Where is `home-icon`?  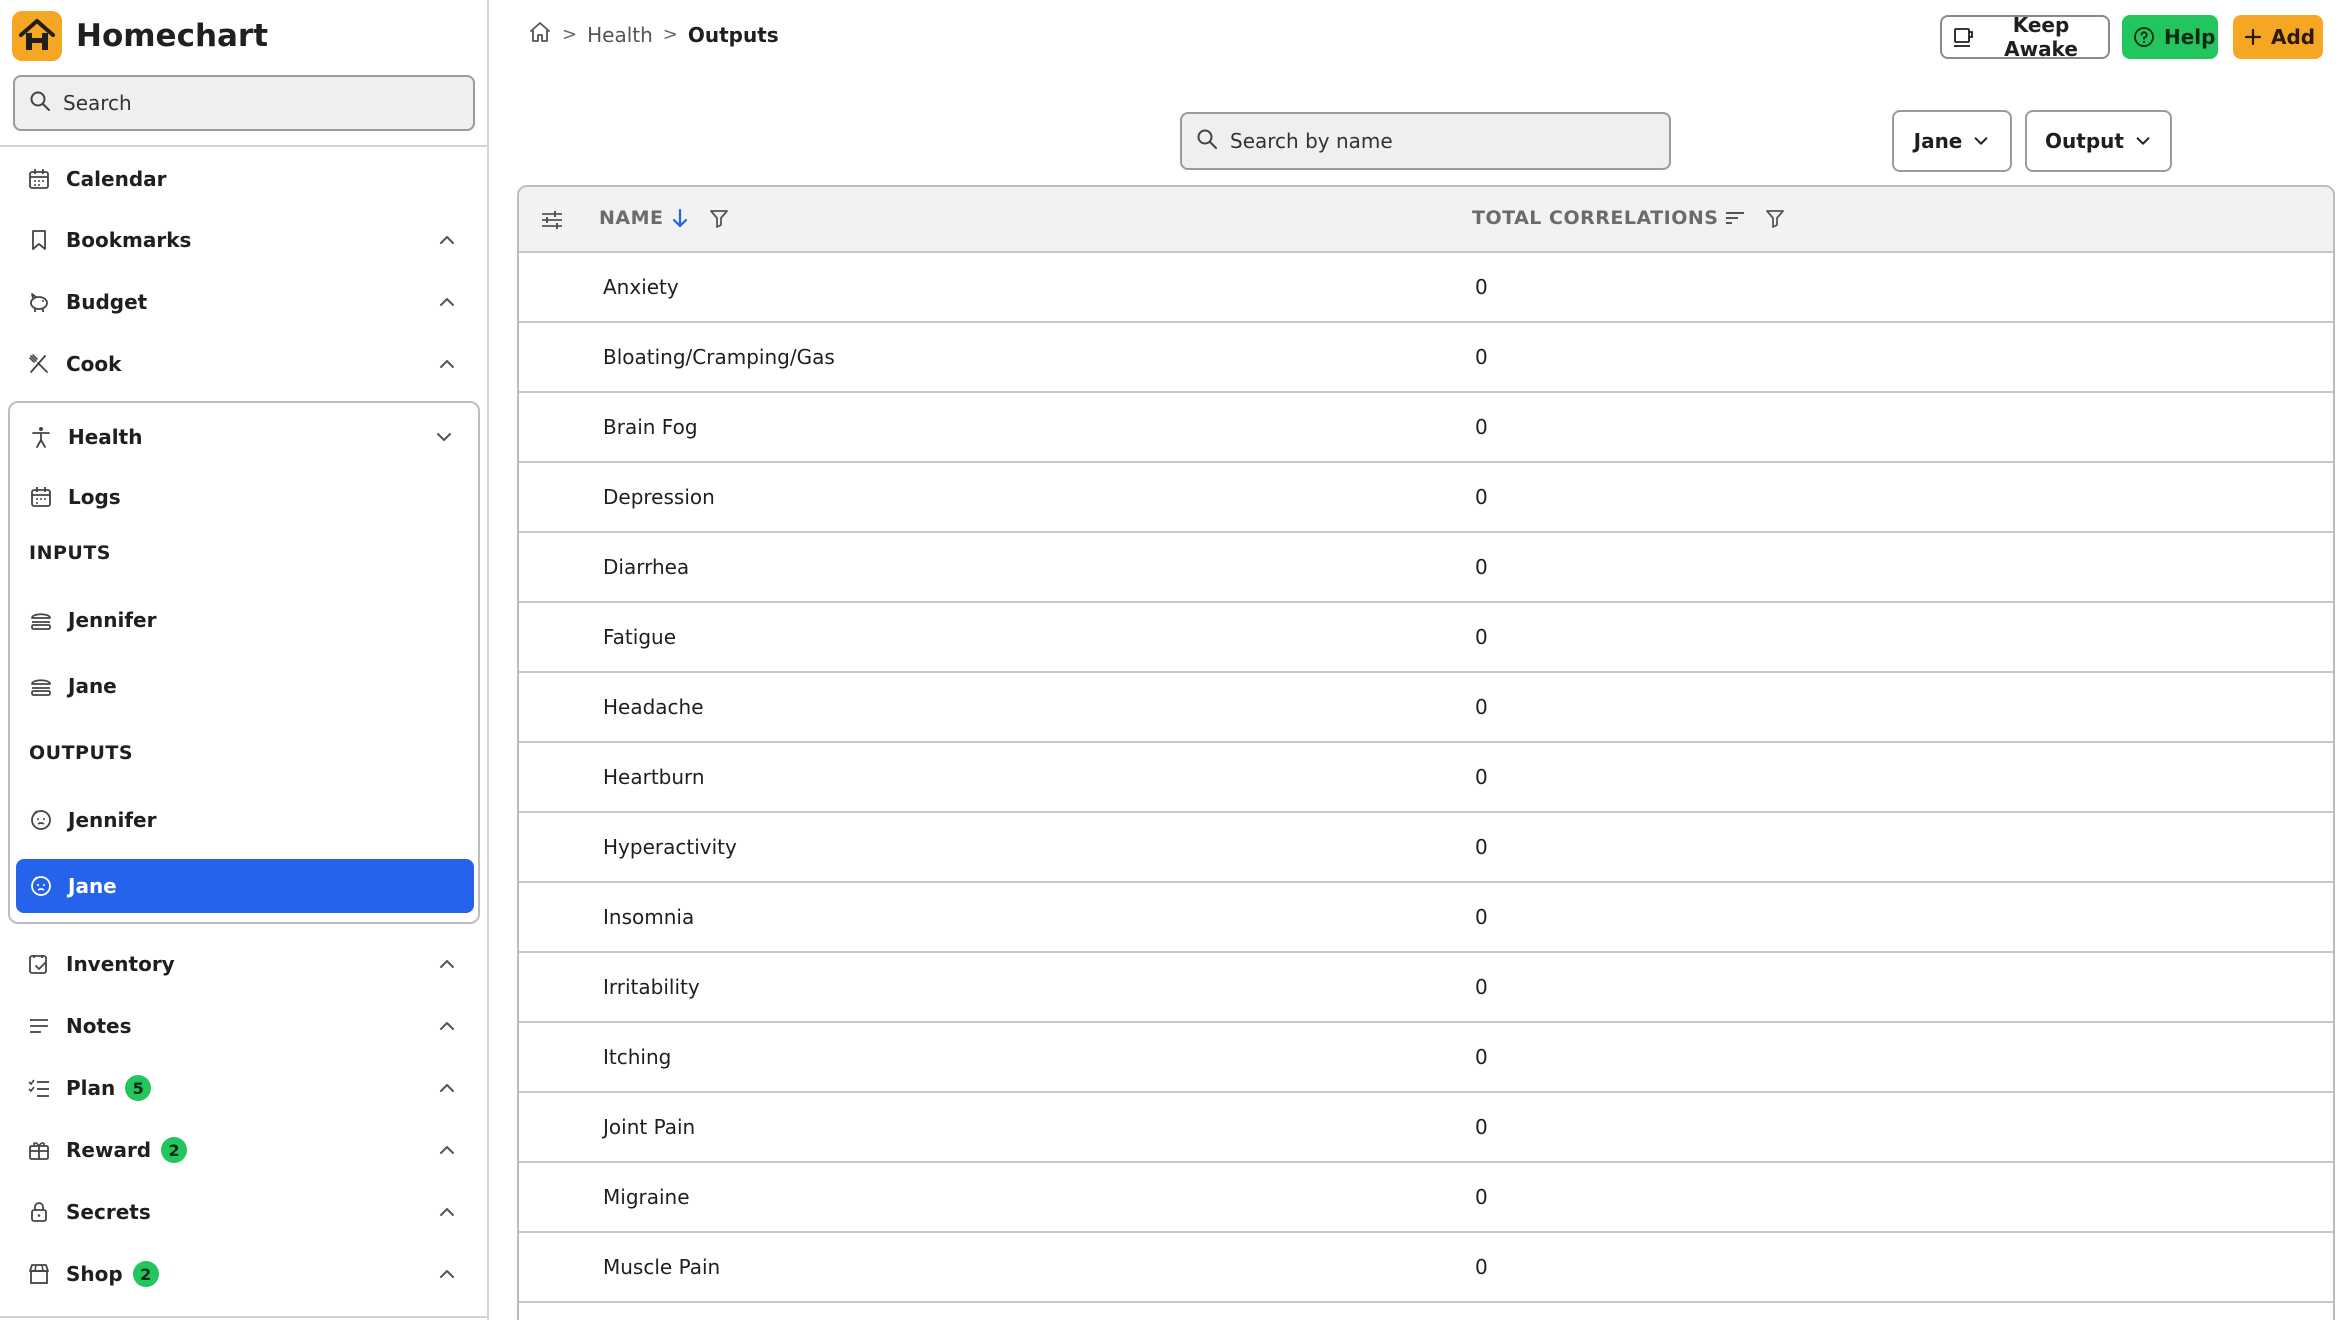
home-icon is located at coordinates (540, 34).